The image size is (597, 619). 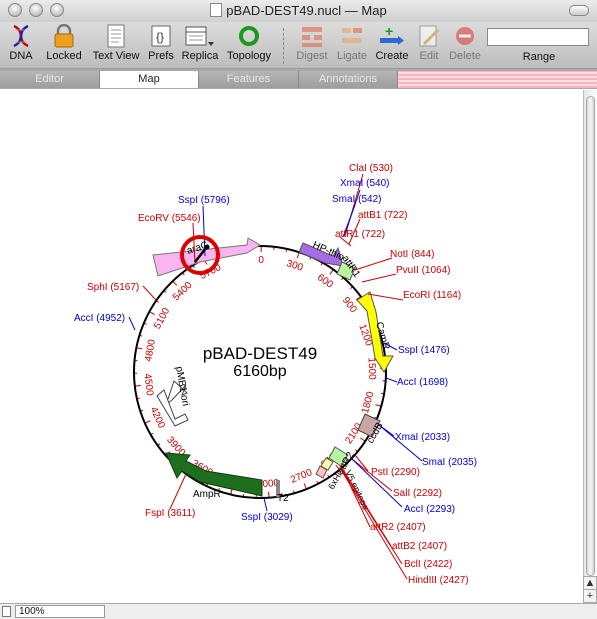 What do you see at coordinates (590, 336) in the screenshot?
I see `scroll-thumb` at bounding box center [590, 336].